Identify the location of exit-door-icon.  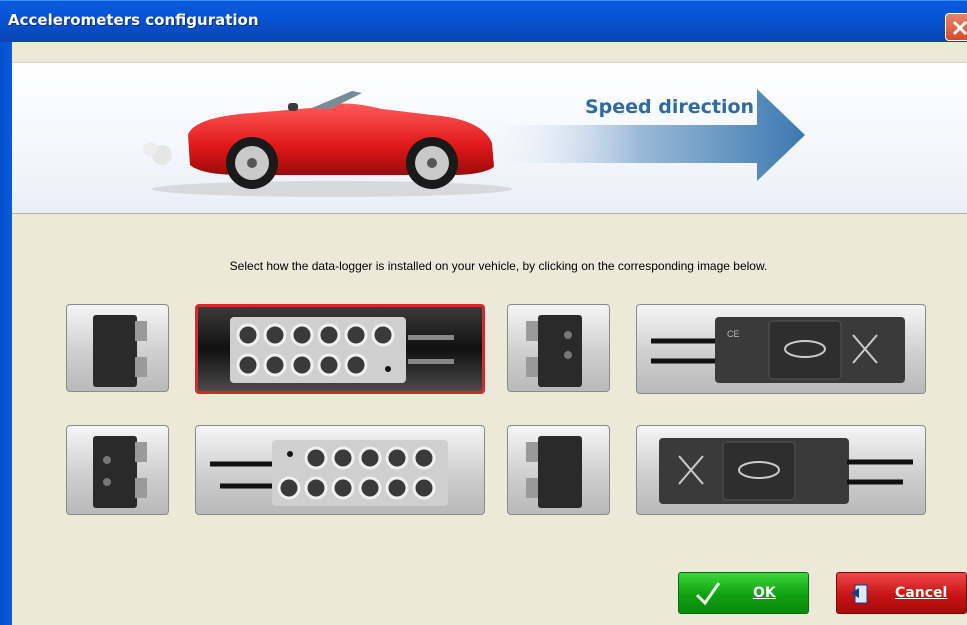
(859, 594).